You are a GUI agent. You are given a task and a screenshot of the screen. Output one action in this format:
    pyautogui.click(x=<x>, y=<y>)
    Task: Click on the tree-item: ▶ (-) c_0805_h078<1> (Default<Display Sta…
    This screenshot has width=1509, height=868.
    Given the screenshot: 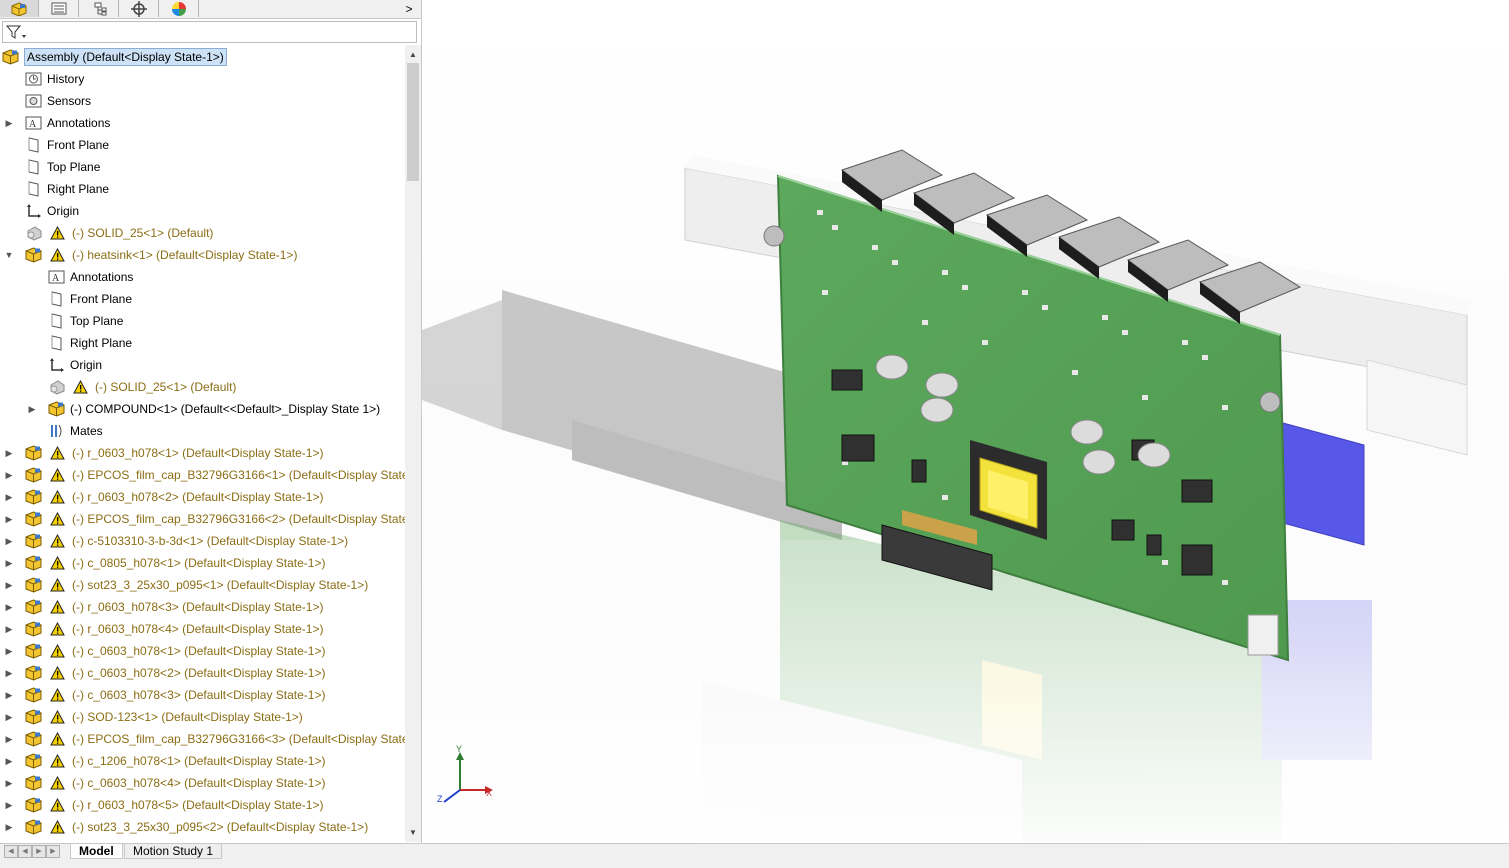 What is the action you would take?
    pyautogui.click(x=202, y=563)
    